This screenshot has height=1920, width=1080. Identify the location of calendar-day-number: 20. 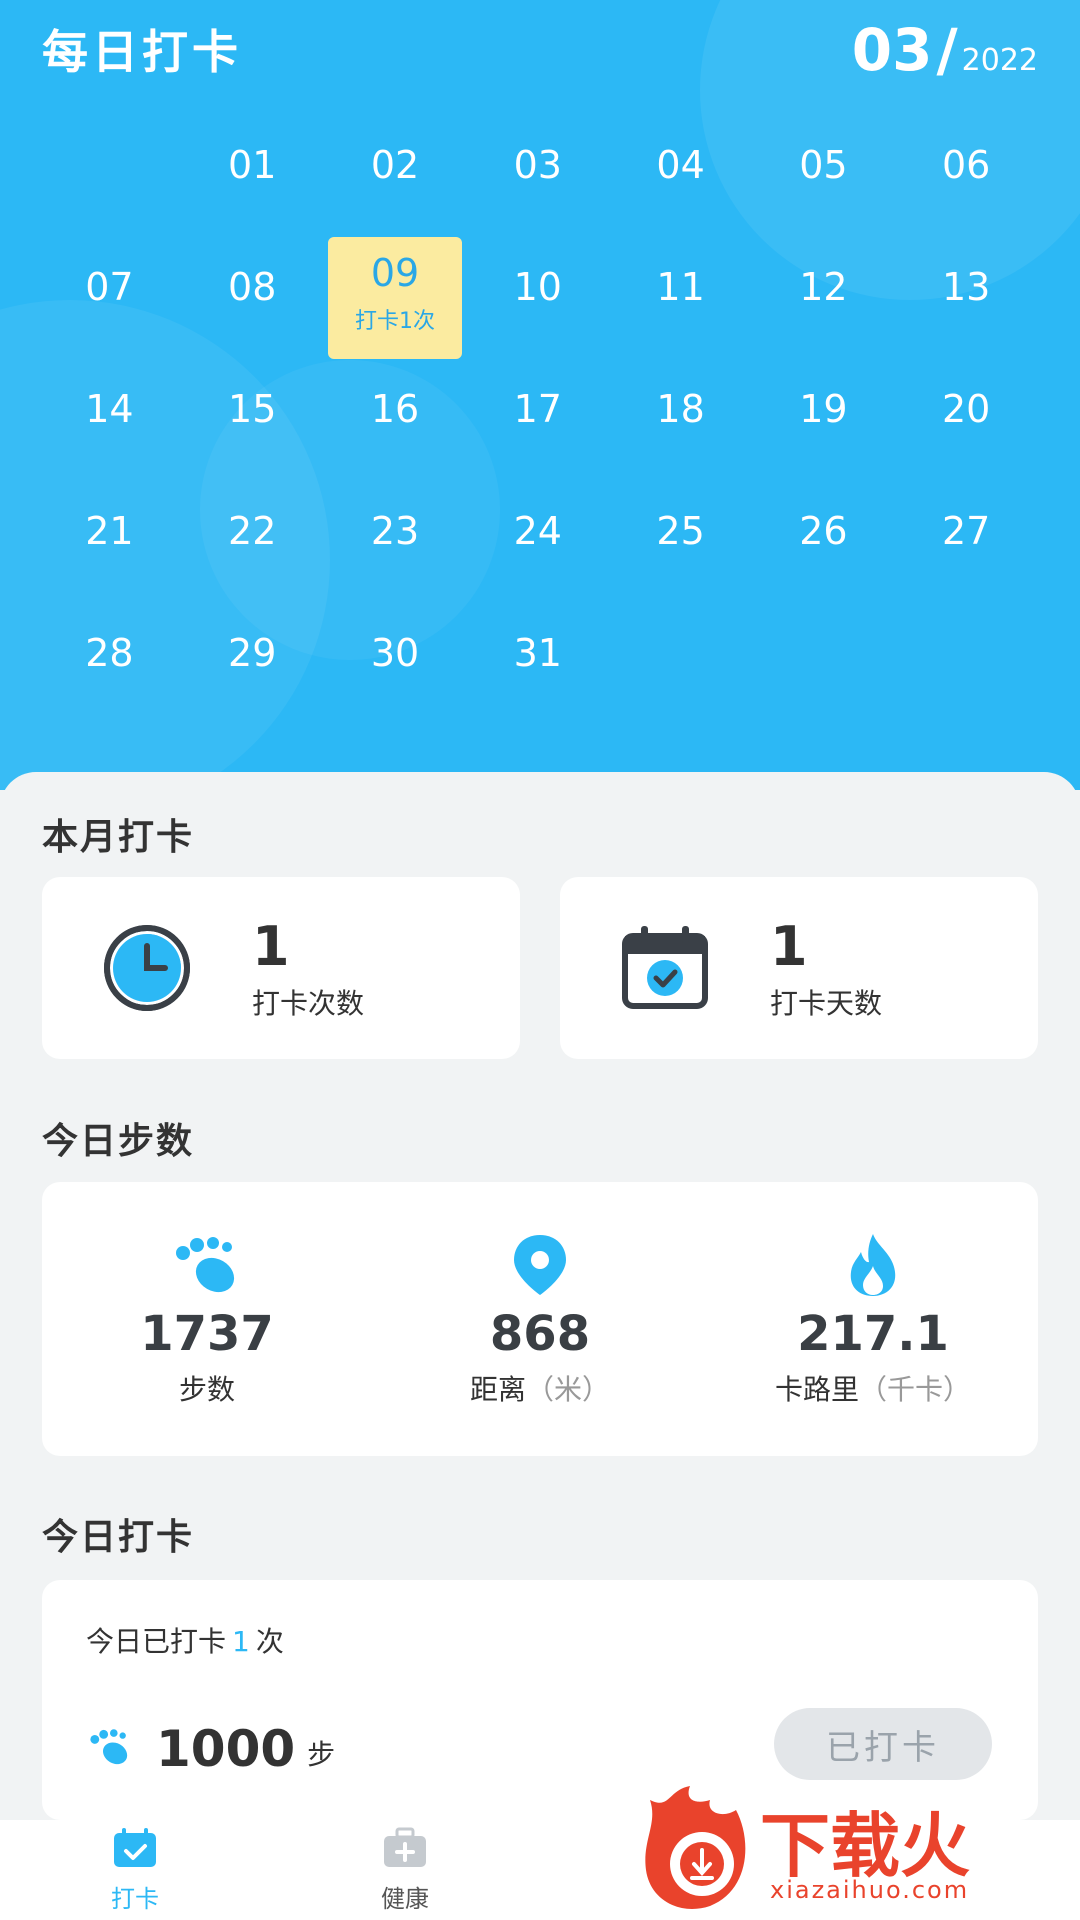
(966, 409).